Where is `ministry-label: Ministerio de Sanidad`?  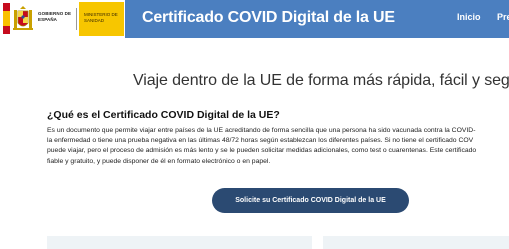 ministry-label: Ministerio de Sanidad is located at coordinates (101, 17).